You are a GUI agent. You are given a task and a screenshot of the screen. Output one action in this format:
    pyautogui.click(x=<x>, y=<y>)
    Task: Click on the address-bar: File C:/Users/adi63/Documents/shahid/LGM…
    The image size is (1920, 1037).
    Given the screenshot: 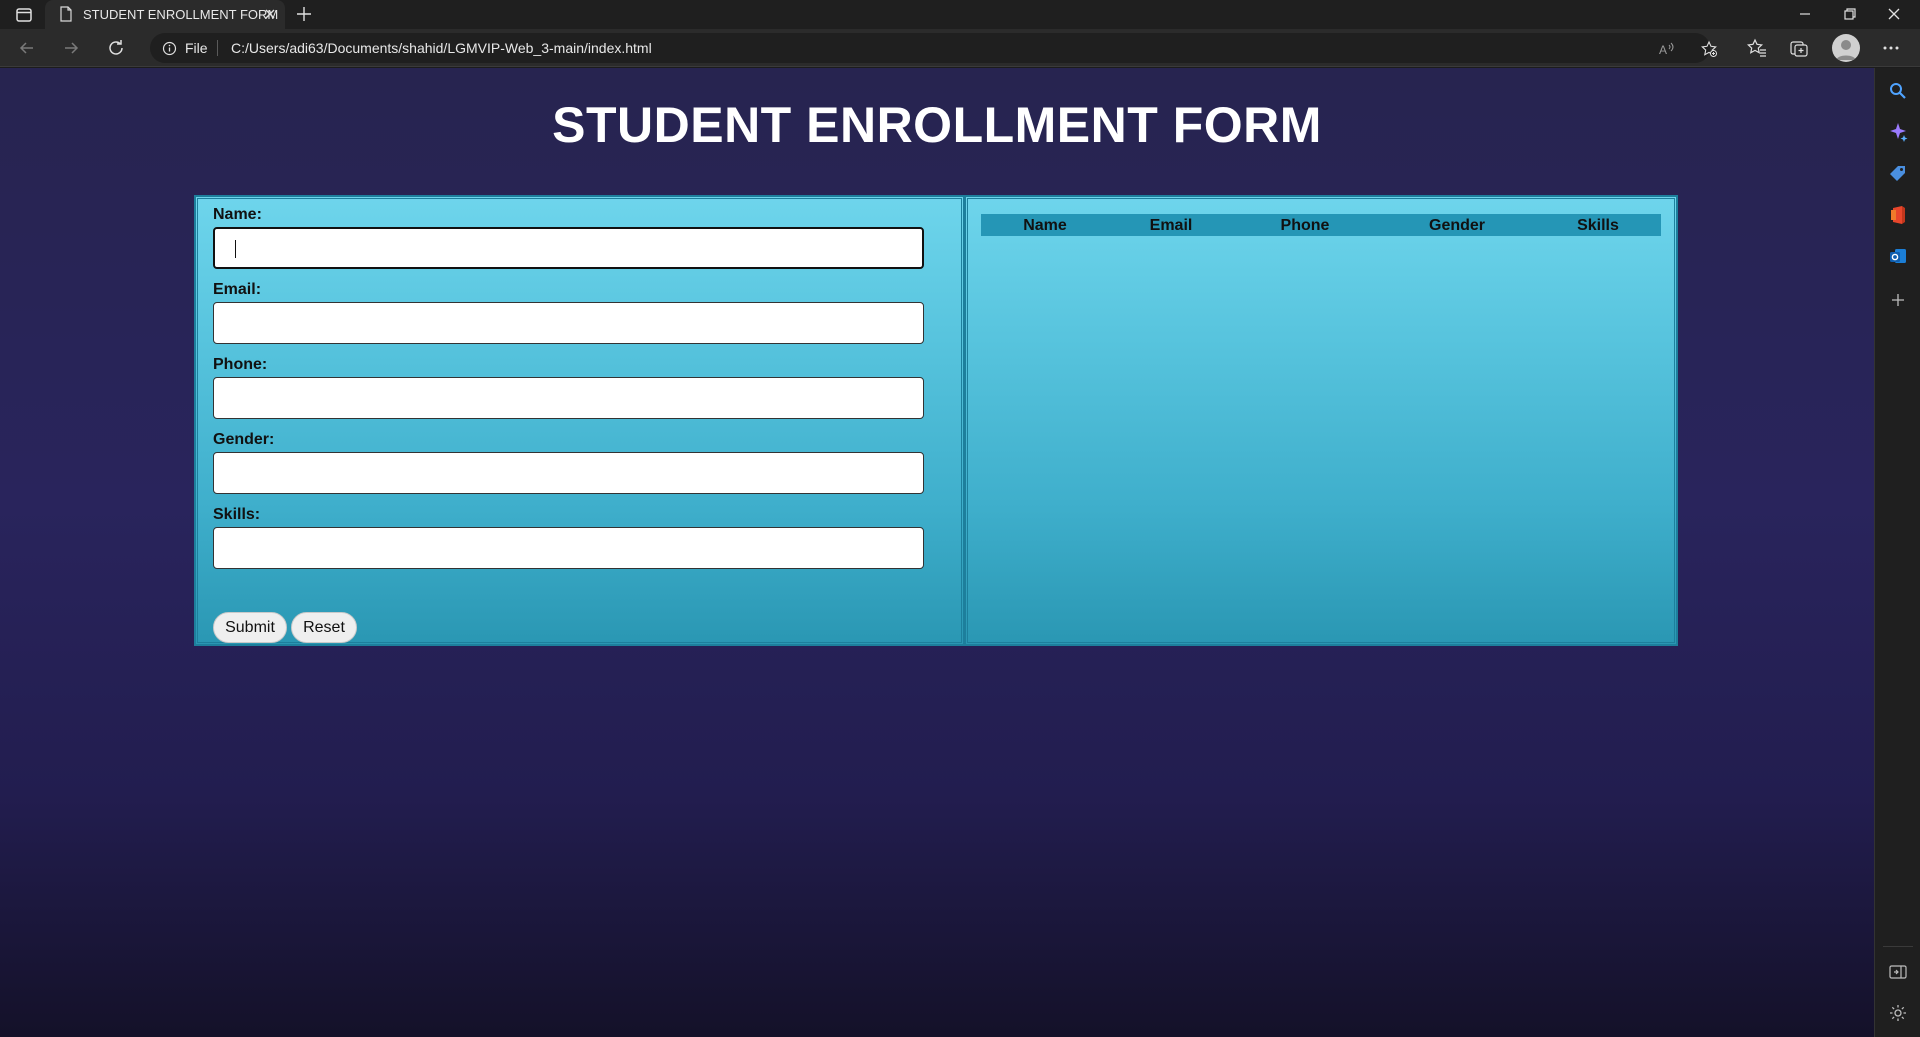 What is the action you would take?
    pyautogui.click(x=933, y=48)
    